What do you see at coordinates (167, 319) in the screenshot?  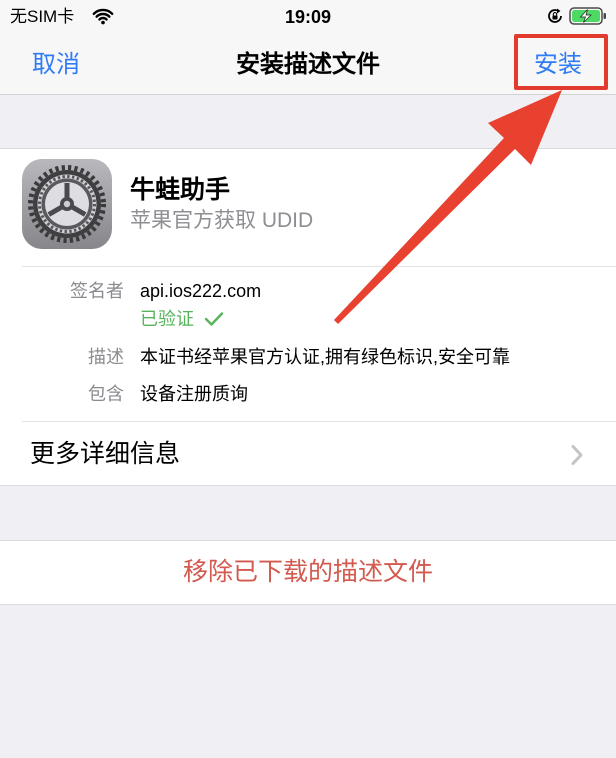 I see `verified-label: 已验证` at bounding box center [167, 319].